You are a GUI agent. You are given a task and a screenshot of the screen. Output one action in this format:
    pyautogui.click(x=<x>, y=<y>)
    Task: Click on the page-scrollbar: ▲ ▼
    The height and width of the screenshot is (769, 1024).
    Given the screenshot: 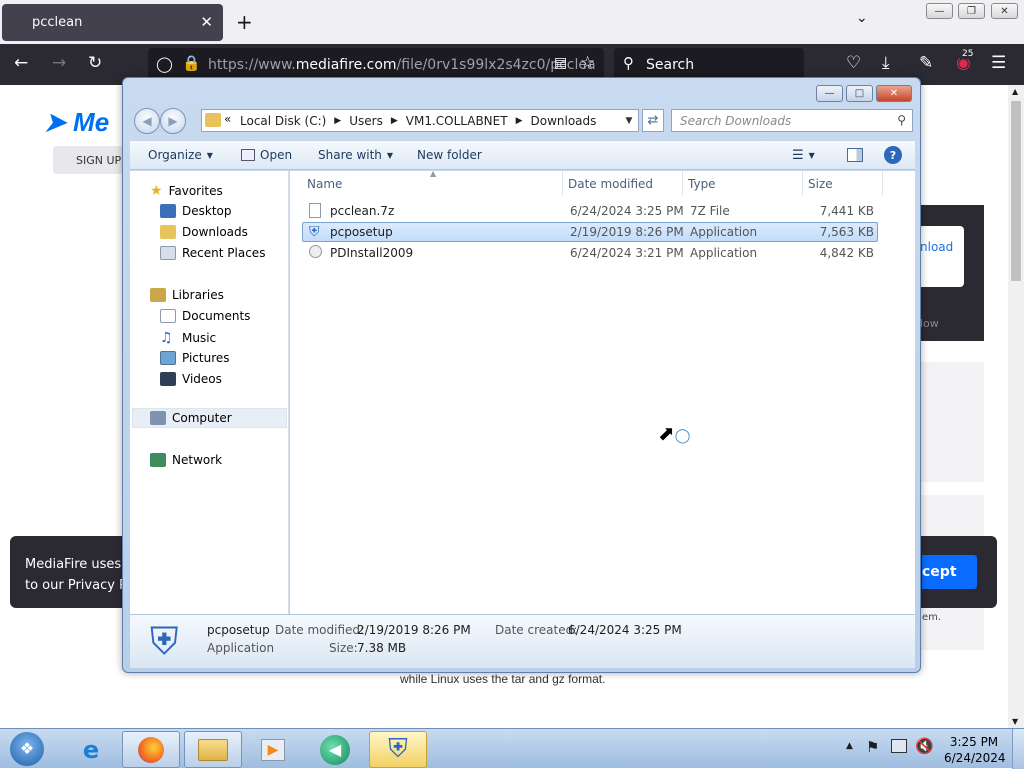 What is the action you would take?
    pyautogui.click(x=1016, y=406)
    